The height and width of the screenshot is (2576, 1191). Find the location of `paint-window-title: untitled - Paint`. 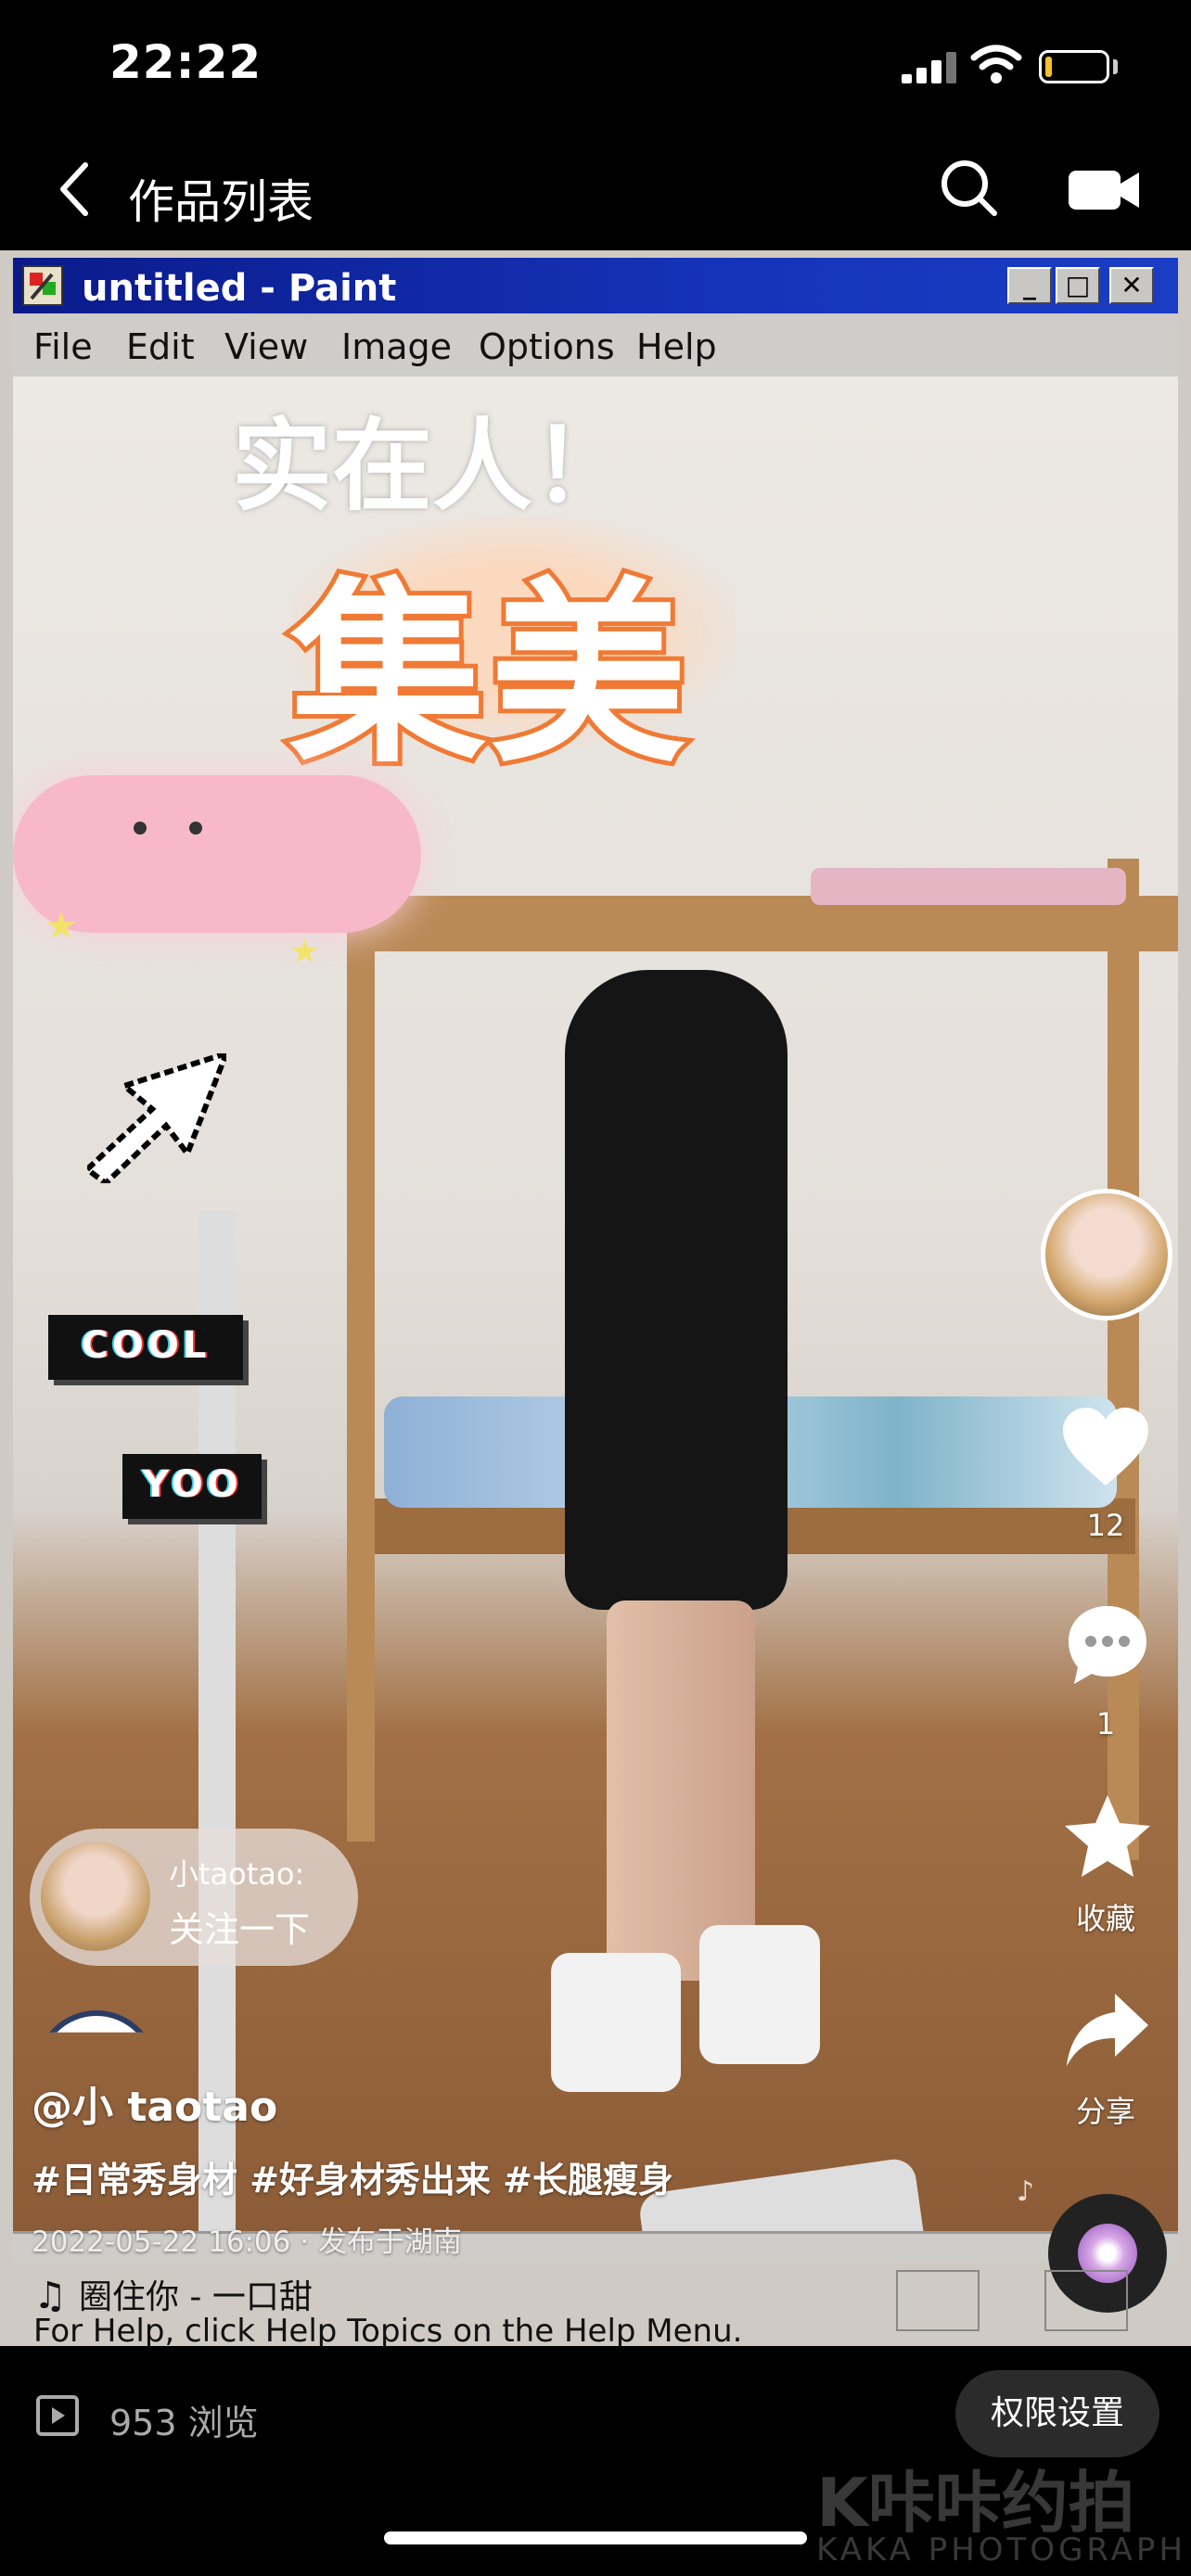

paint-window-title: untitled - Paint is located at coordinates (239, 288).